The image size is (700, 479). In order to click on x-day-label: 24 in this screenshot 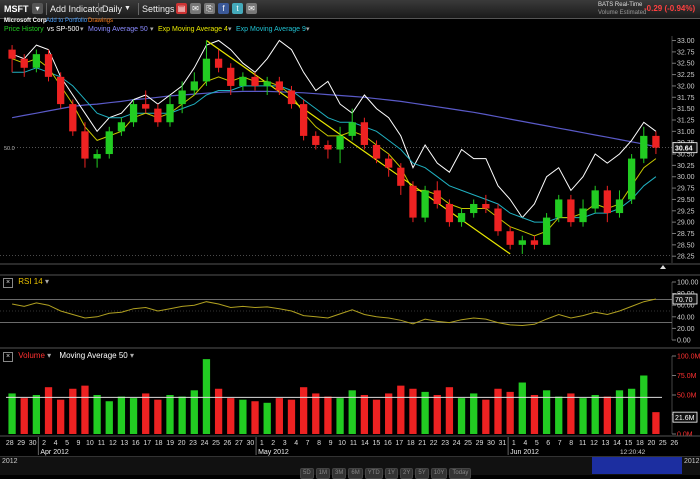, I will do `click(205, 443)`.